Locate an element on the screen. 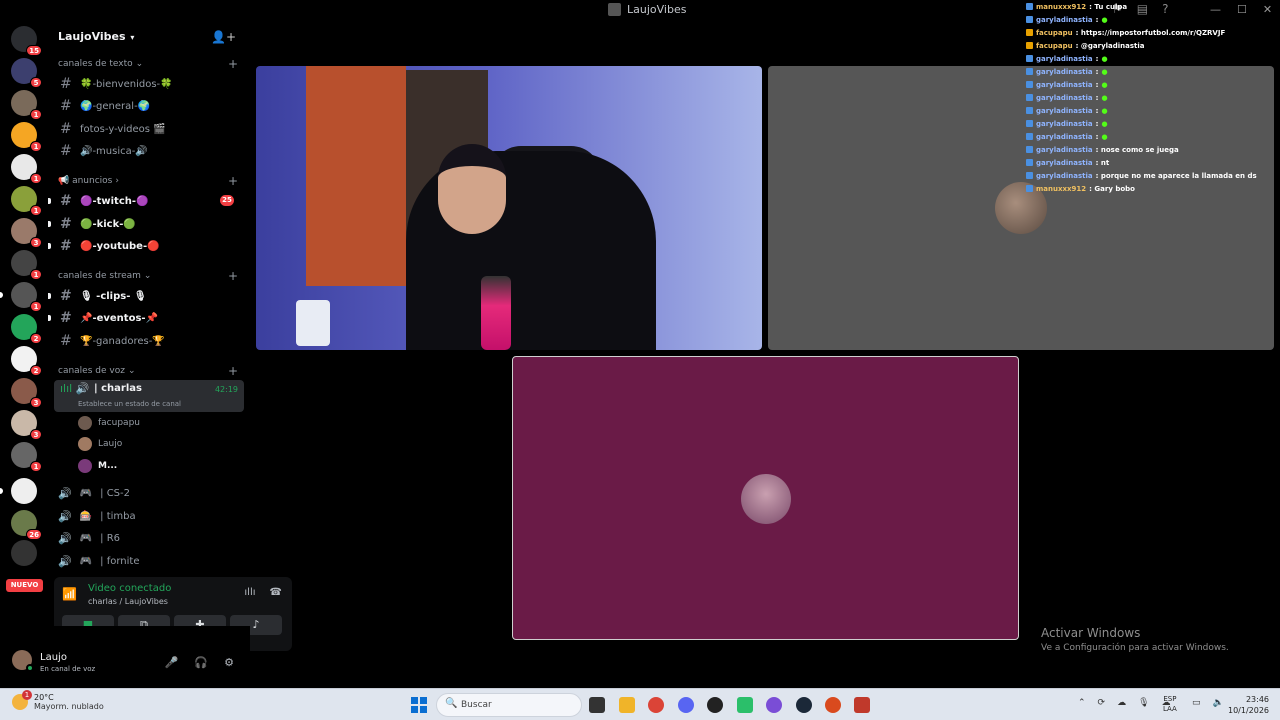 The width and height of the screenshot is (1280, 720). chevron-up-icon: ⌃ is located at coordinates (1082, 703).